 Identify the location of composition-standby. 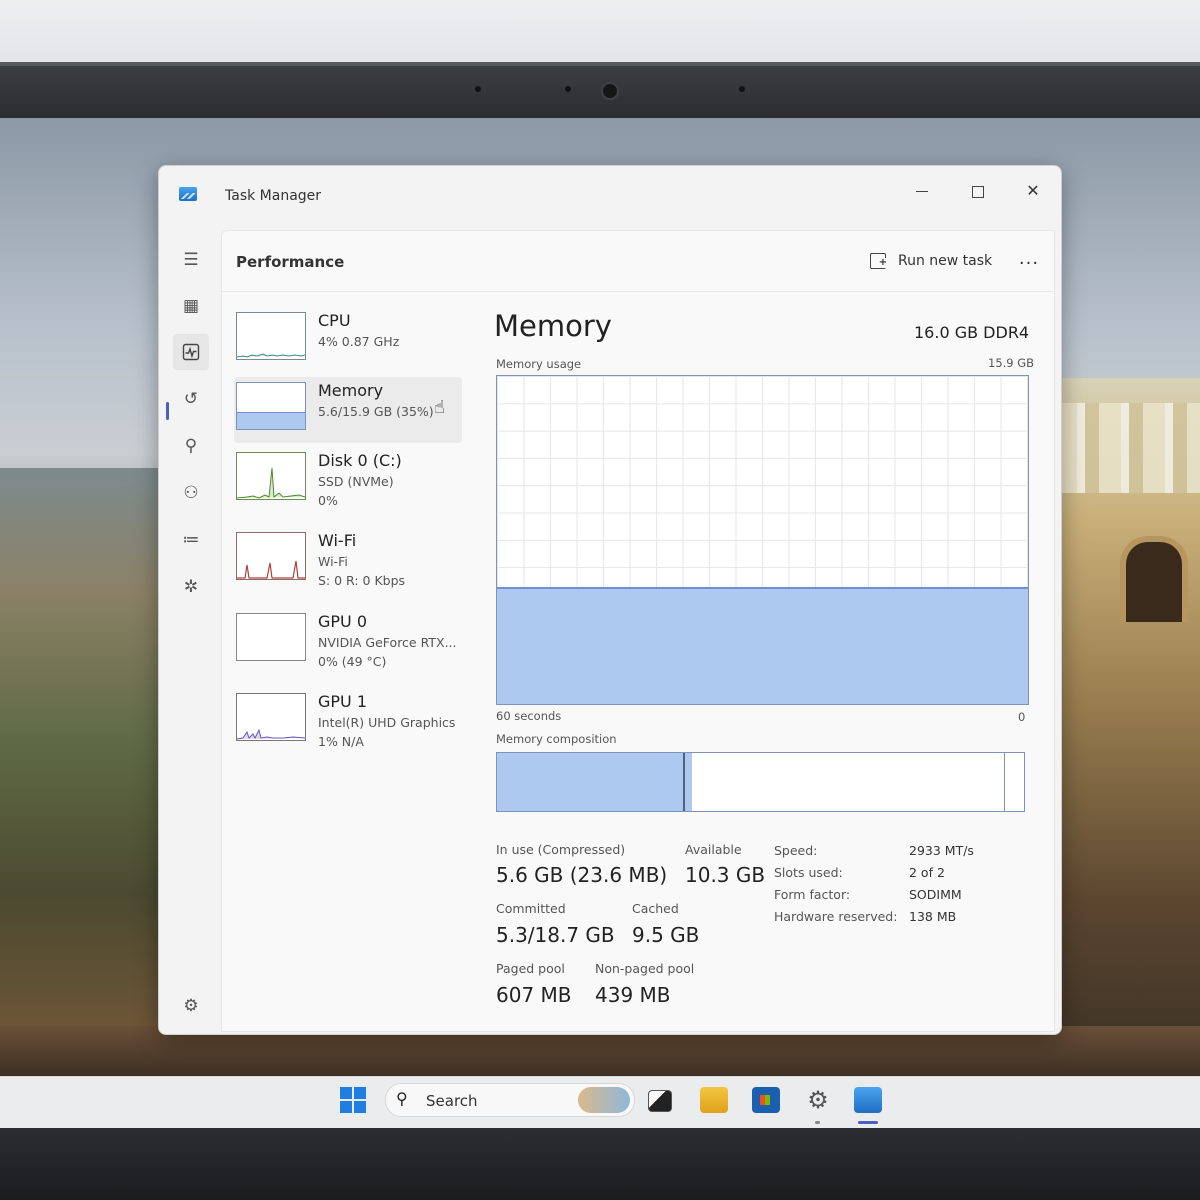
(847, 782).